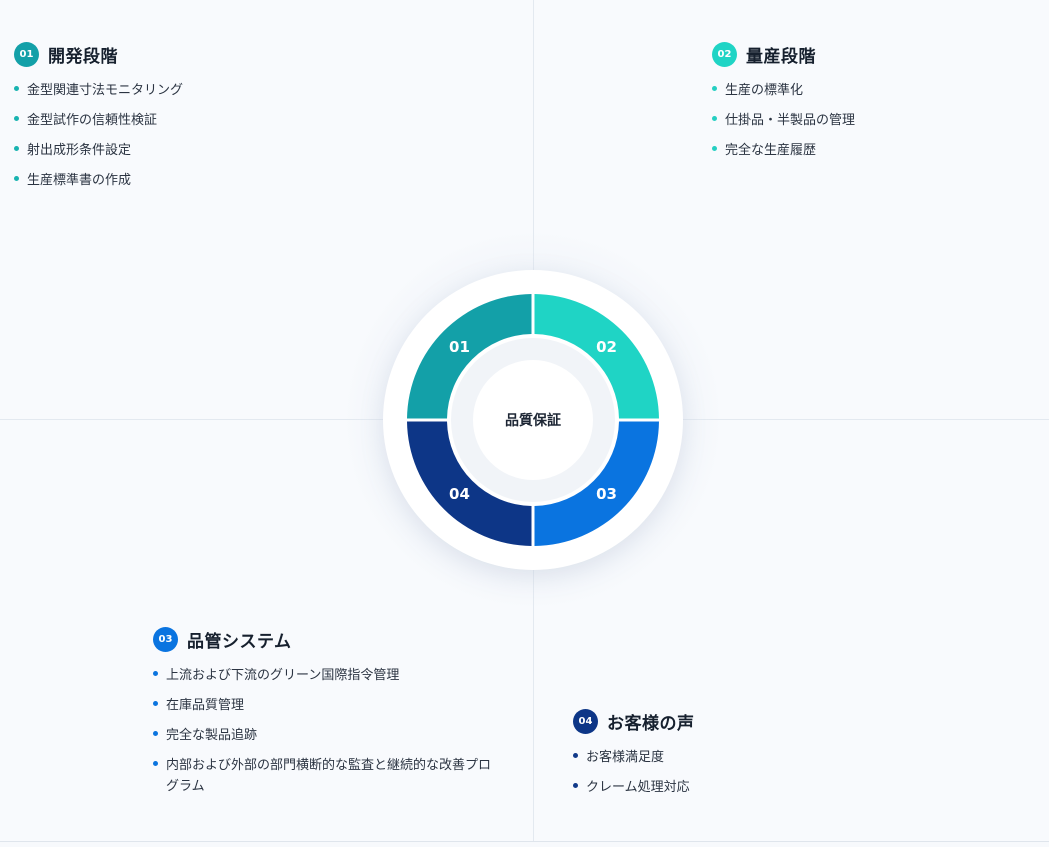 Image resolution: width=1049 pixels, height=847 pixels. What do you see at coordinates (781, 56) in the screenshot?
I see `quadrant-title: 量産段階` at bounding box center [781, 56].